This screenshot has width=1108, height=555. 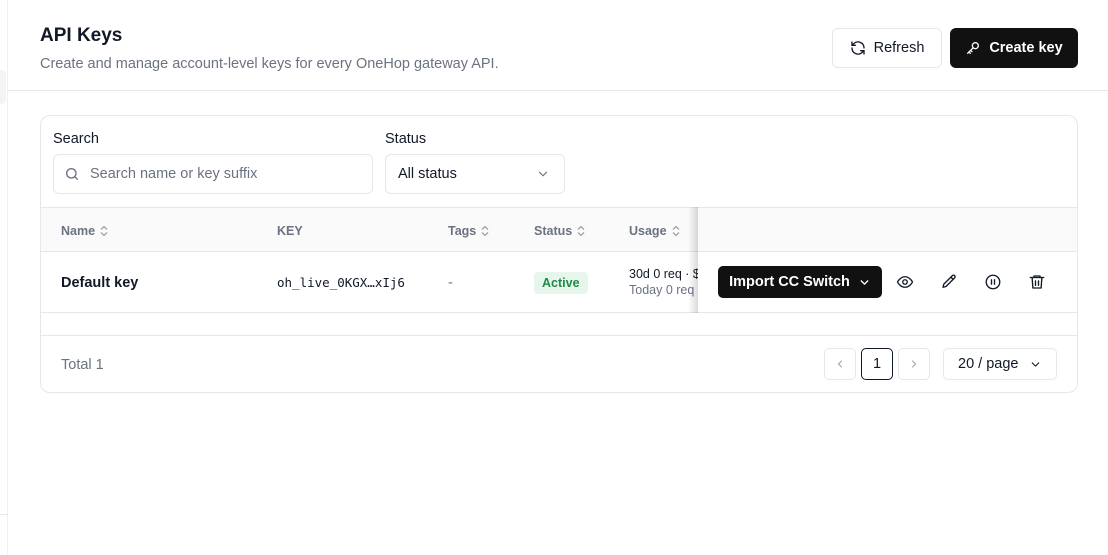 I want to click on column-header-key: KEY, so click(x=290, y=230).